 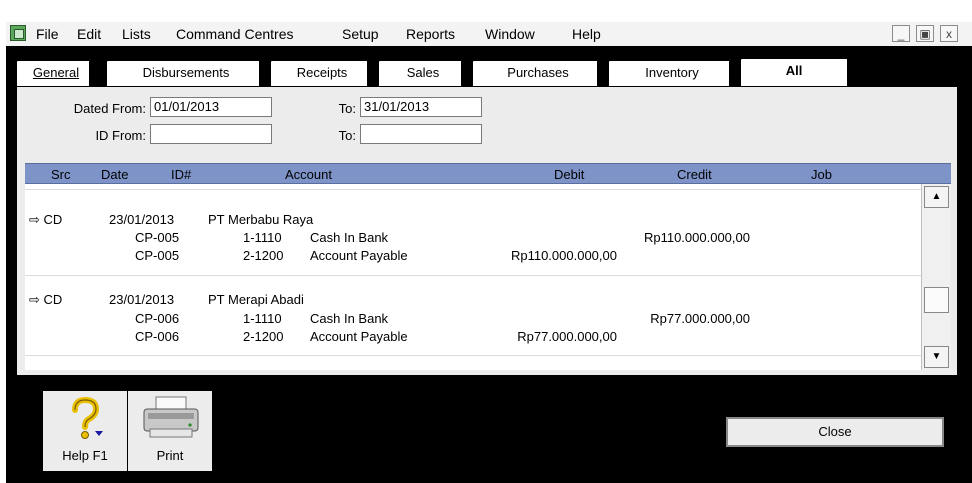 I want to click on id-from-field, so click(x=211, y=134).